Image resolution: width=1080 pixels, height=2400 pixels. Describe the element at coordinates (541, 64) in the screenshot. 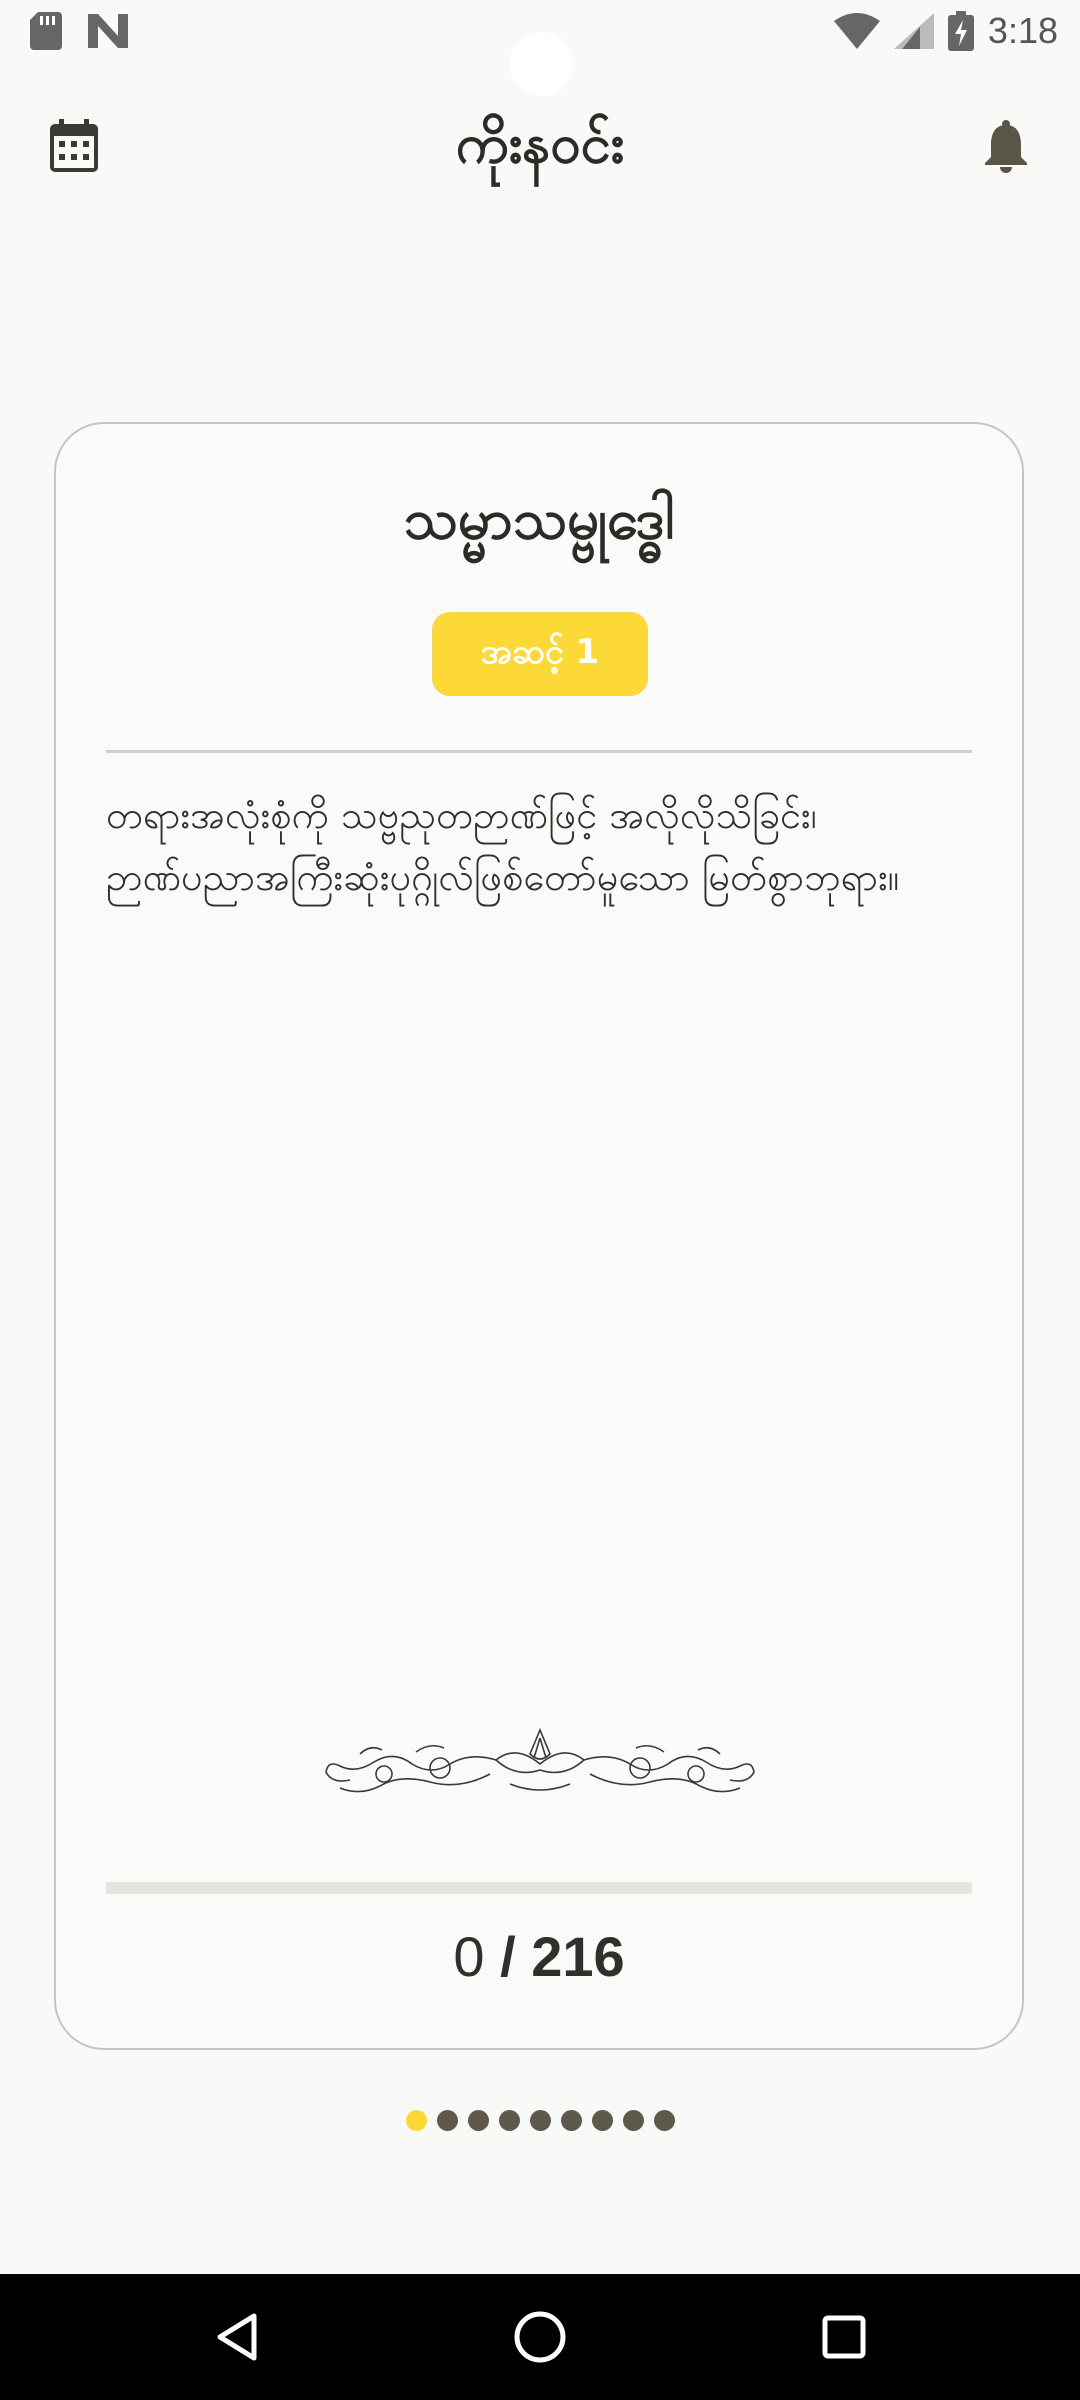

I see `camera-cutout` at that location.